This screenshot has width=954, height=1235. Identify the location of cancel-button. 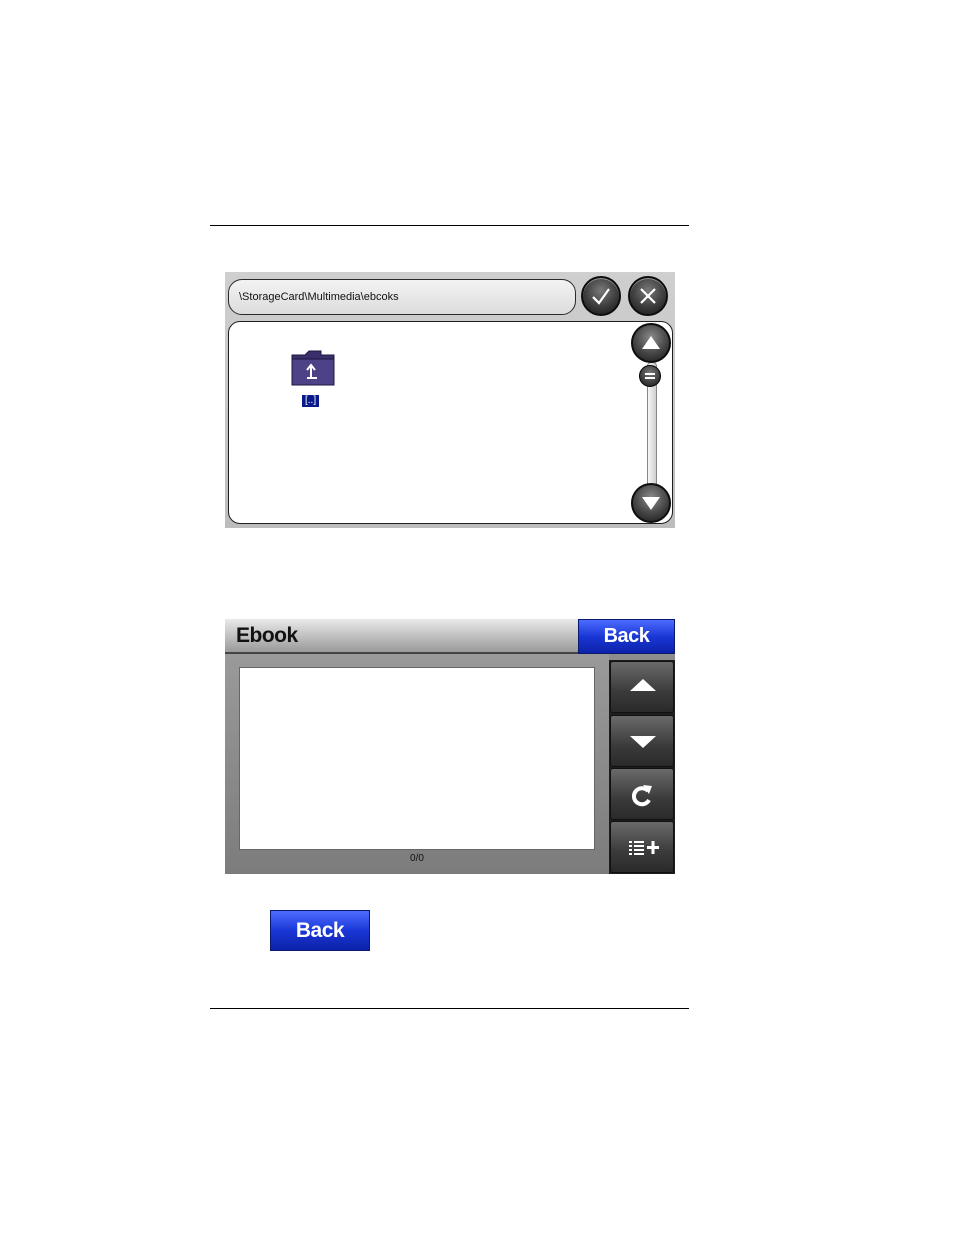
(648, 296).